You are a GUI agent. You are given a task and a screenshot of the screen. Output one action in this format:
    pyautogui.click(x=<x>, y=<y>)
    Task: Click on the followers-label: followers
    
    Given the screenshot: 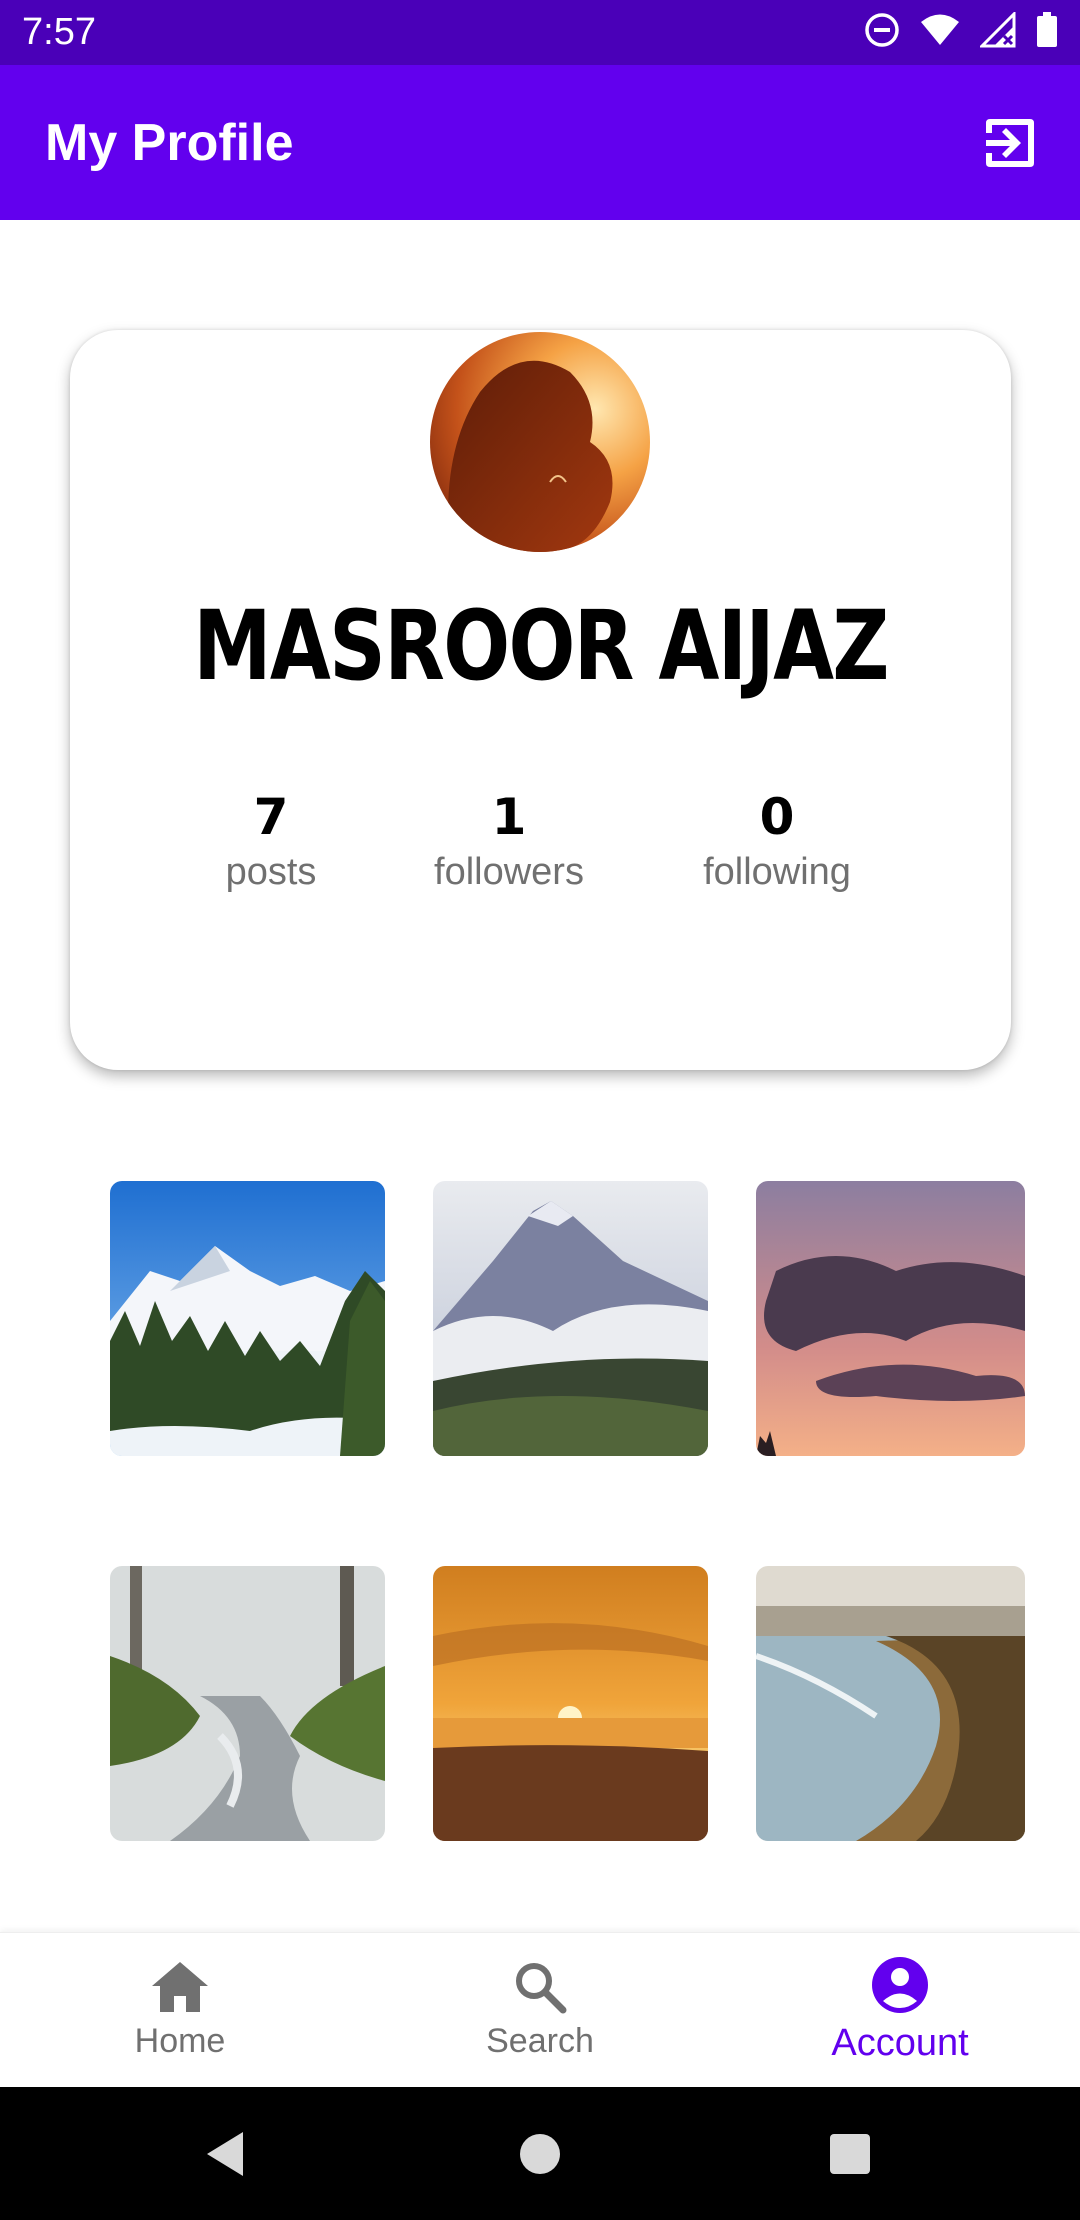 What is the action you would take?
    pyautogui.click(x=509, y=872)
    